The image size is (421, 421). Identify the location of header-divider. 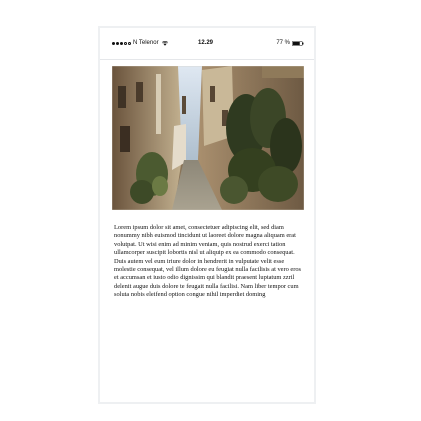
(207, 59).